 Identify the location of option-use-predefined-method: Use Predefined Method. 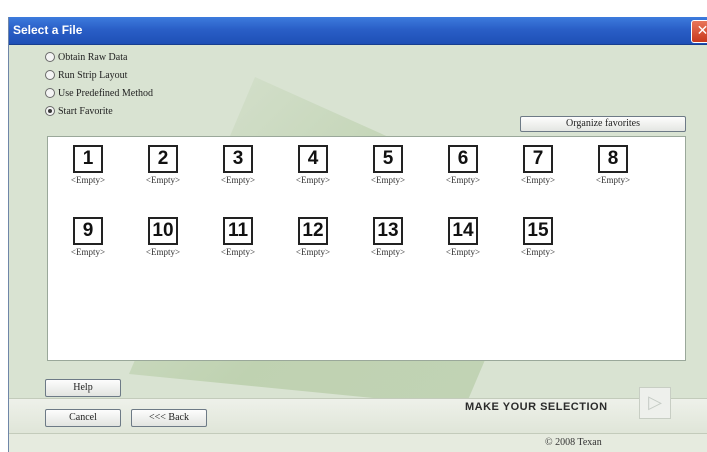
(99, 93).